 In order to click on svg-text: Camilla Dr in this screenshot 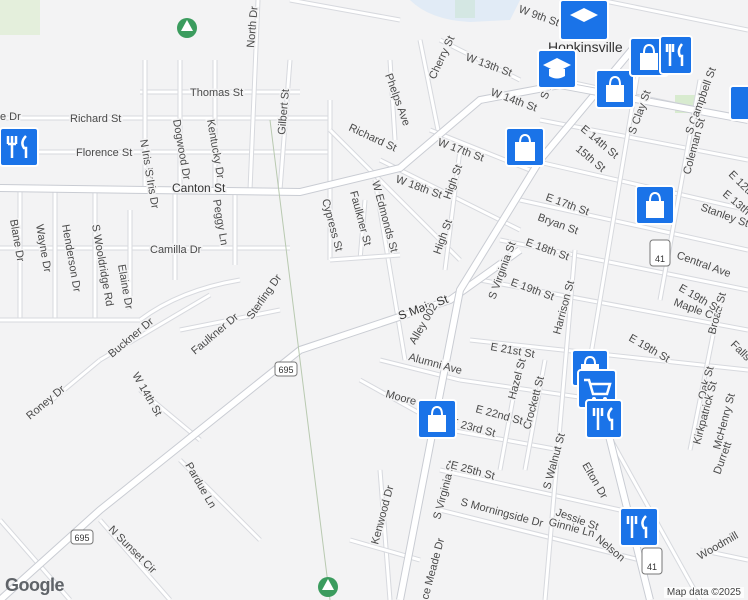, I will do `click(176, 250)`.